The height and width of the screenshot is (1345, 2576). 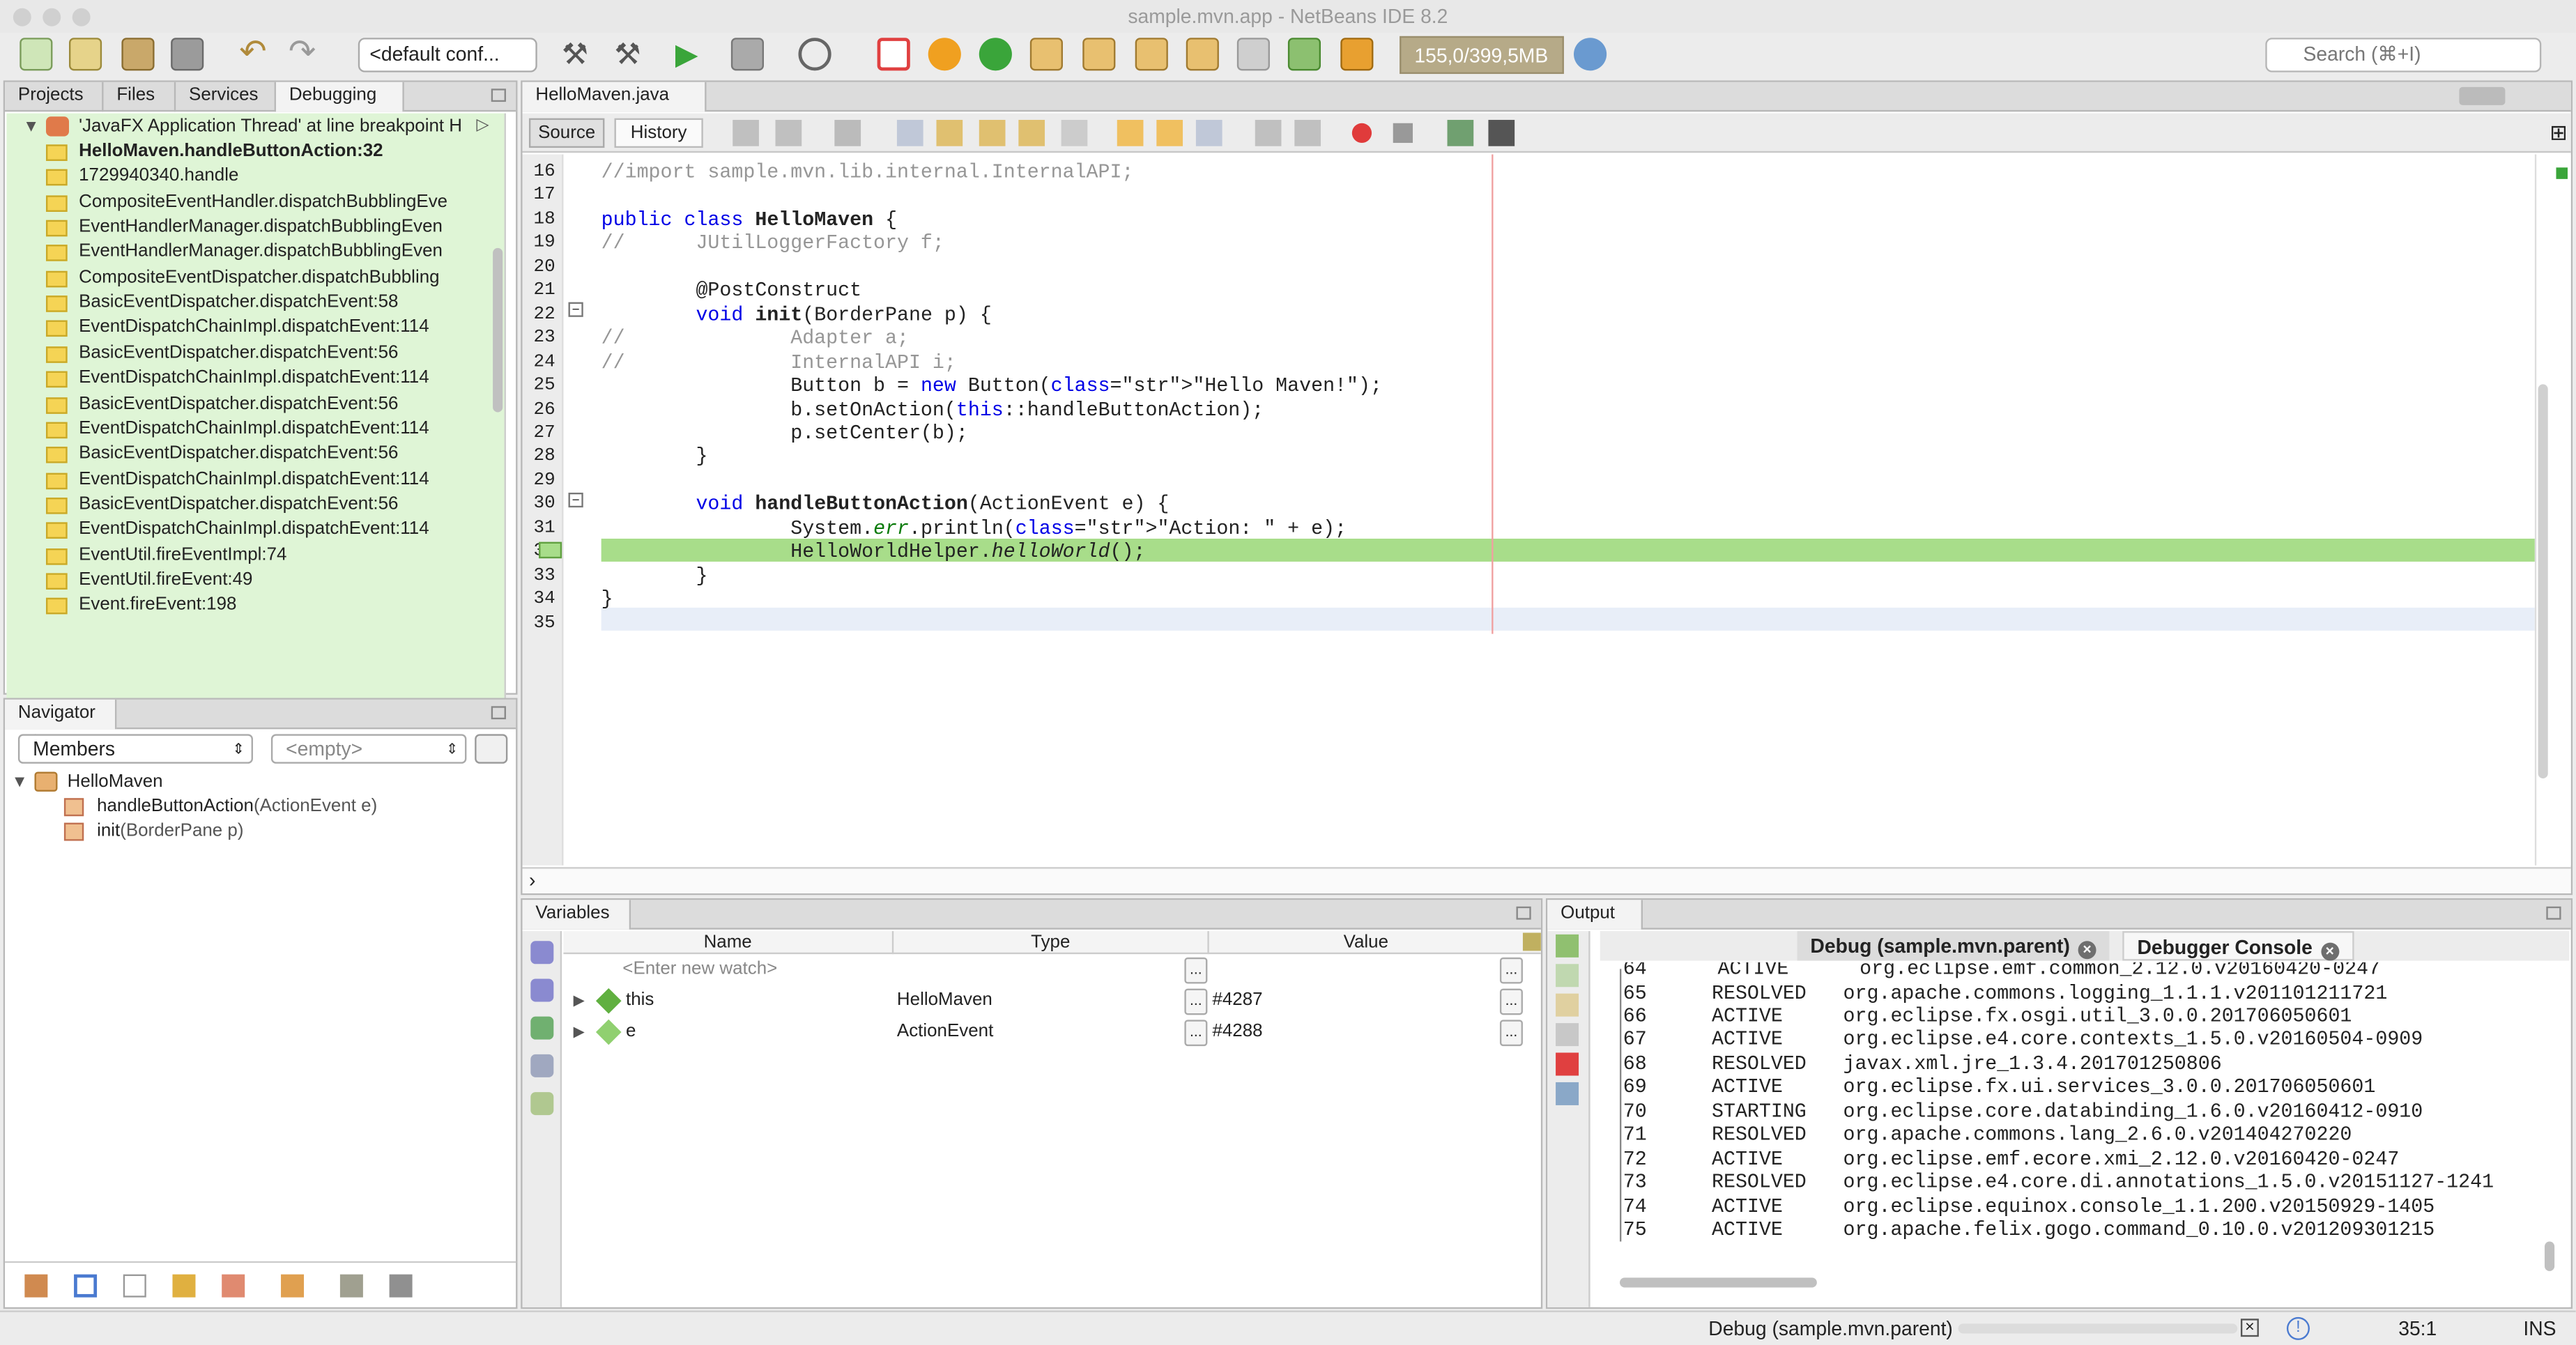 I want to click on watch-action-5-icon, so click(x=542, y=1104).